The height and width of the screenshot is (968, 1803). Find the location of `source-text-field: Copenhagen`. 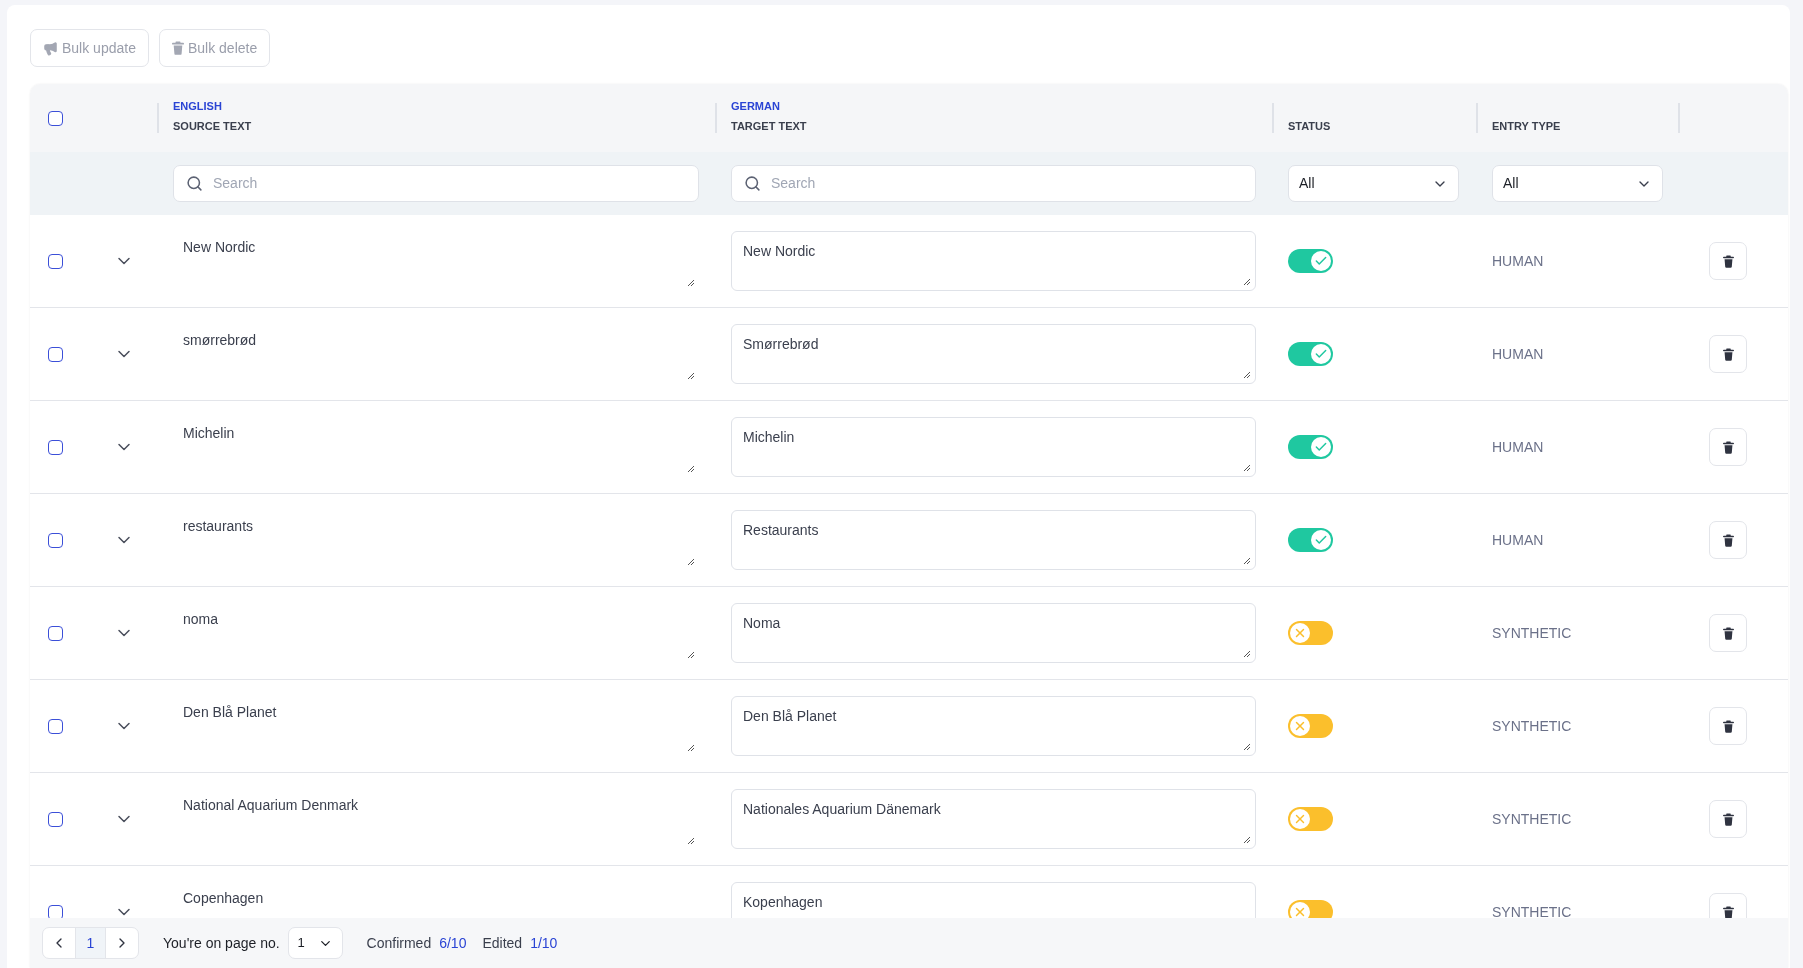

source-text-field: Copenhagen is located at coordinates (436, 900).